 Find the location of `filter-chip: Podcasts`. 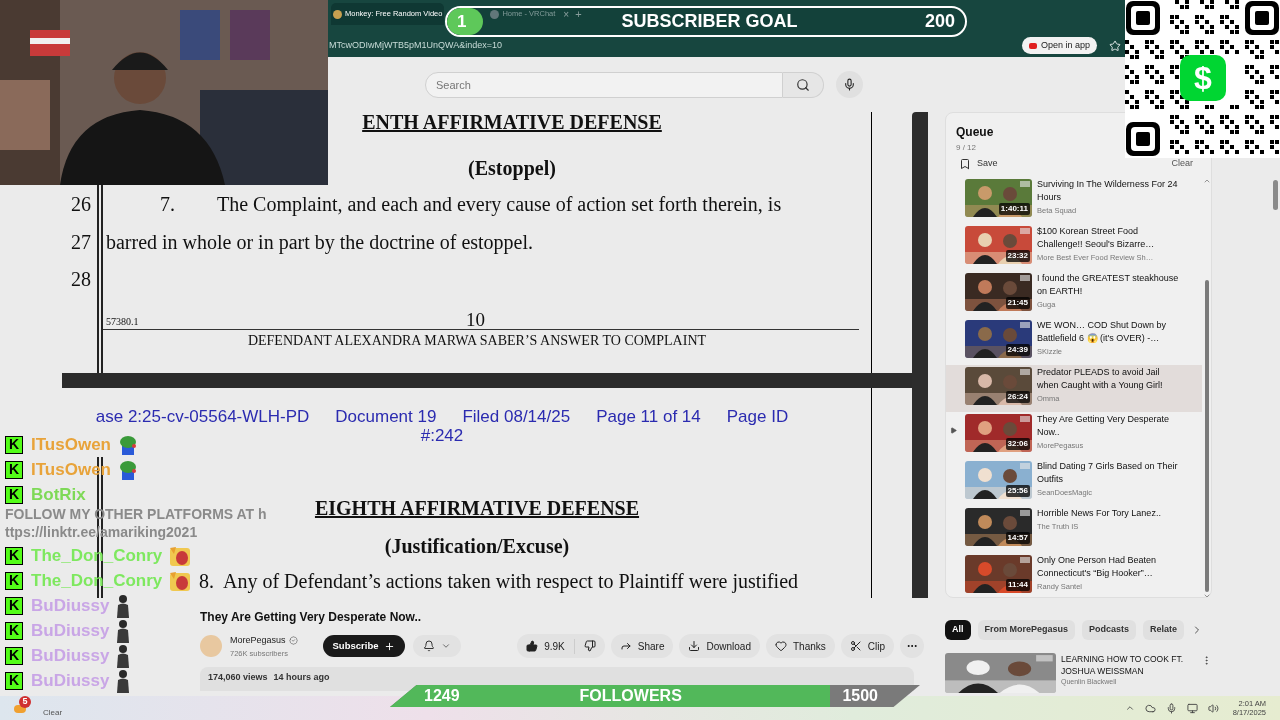

filter-chip: Podcasts is located at coordinates (1109, 630).